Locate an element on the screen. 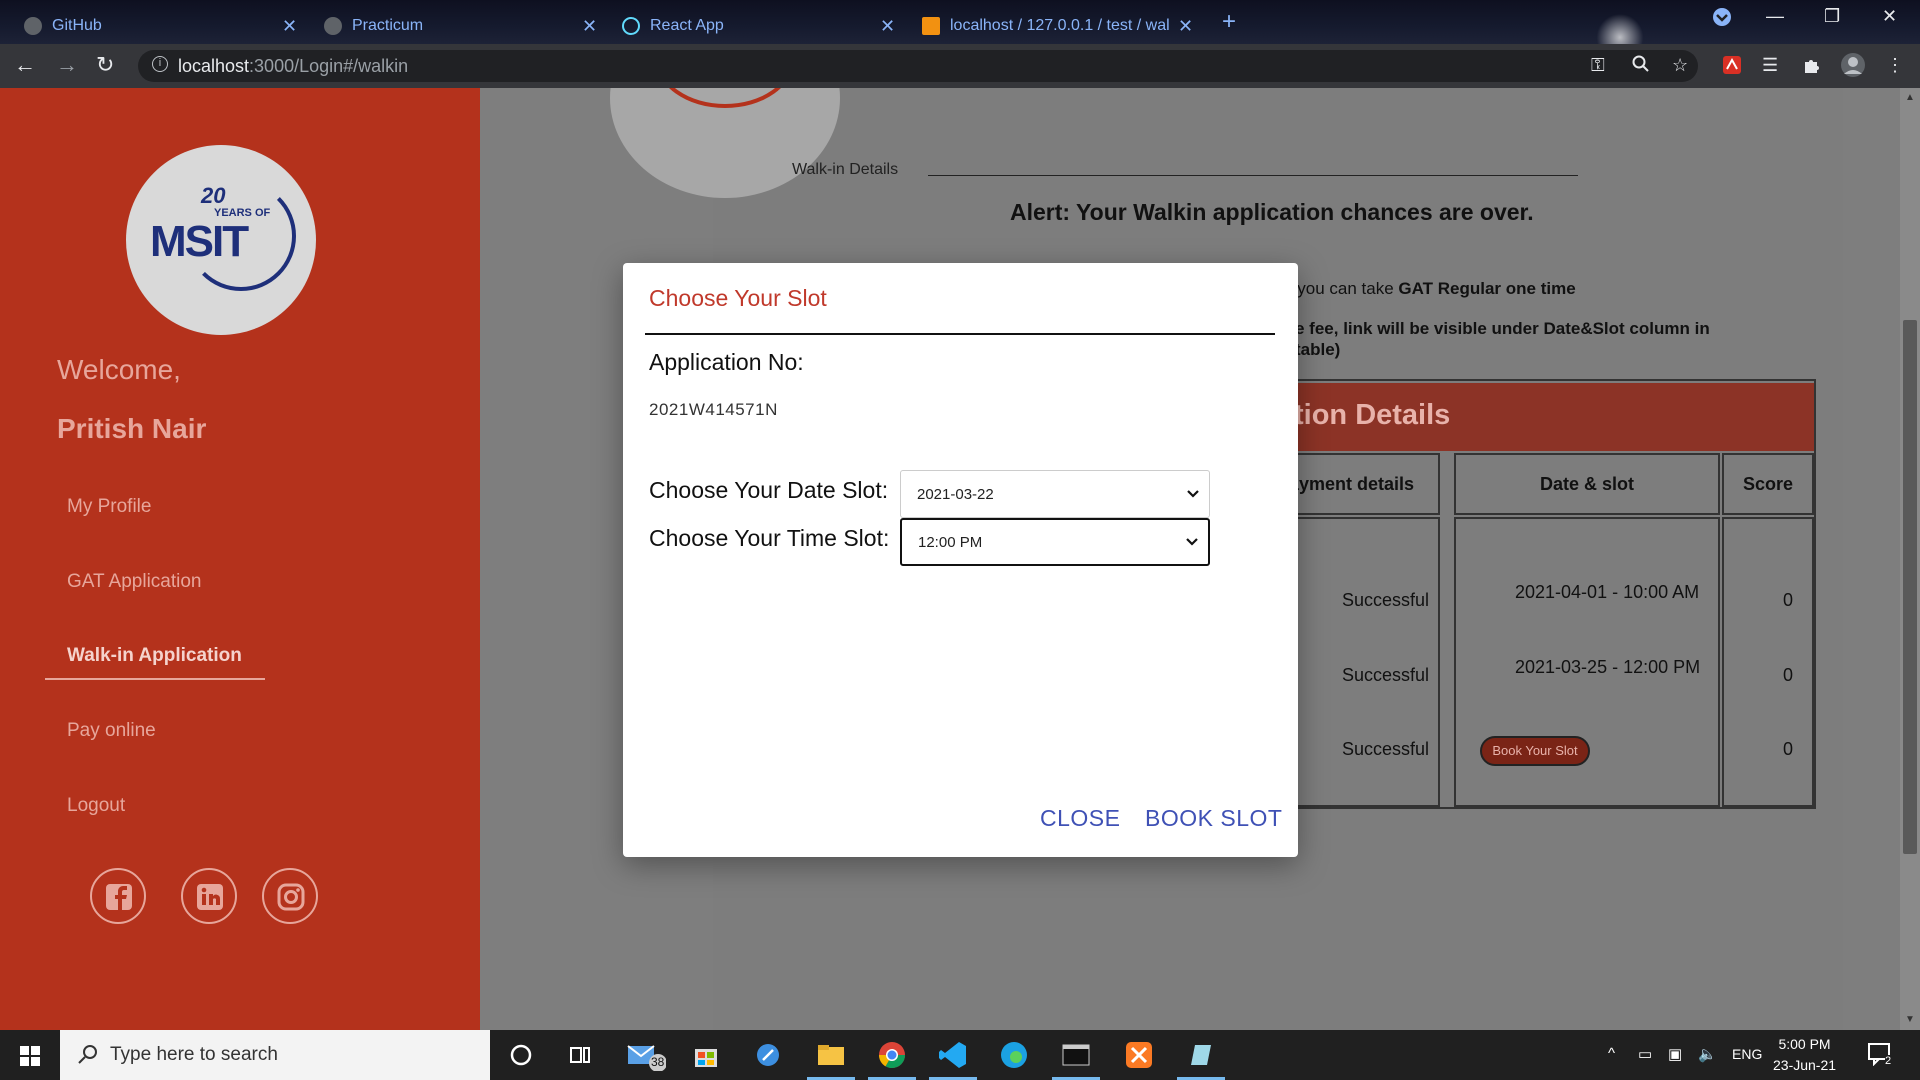 Image resolution: width=1920 pixels, height=1080 pixels. time-slot-value: 12:00 PM is located at coordinates (950, 542).